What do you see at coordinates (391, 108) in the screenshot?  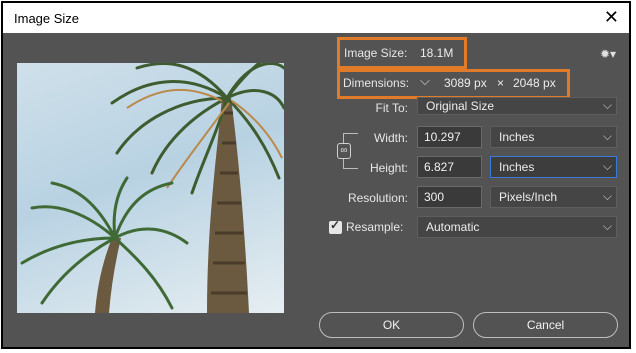 I see `fit-to-label: Fit To:` at bounding box center [391, 108].